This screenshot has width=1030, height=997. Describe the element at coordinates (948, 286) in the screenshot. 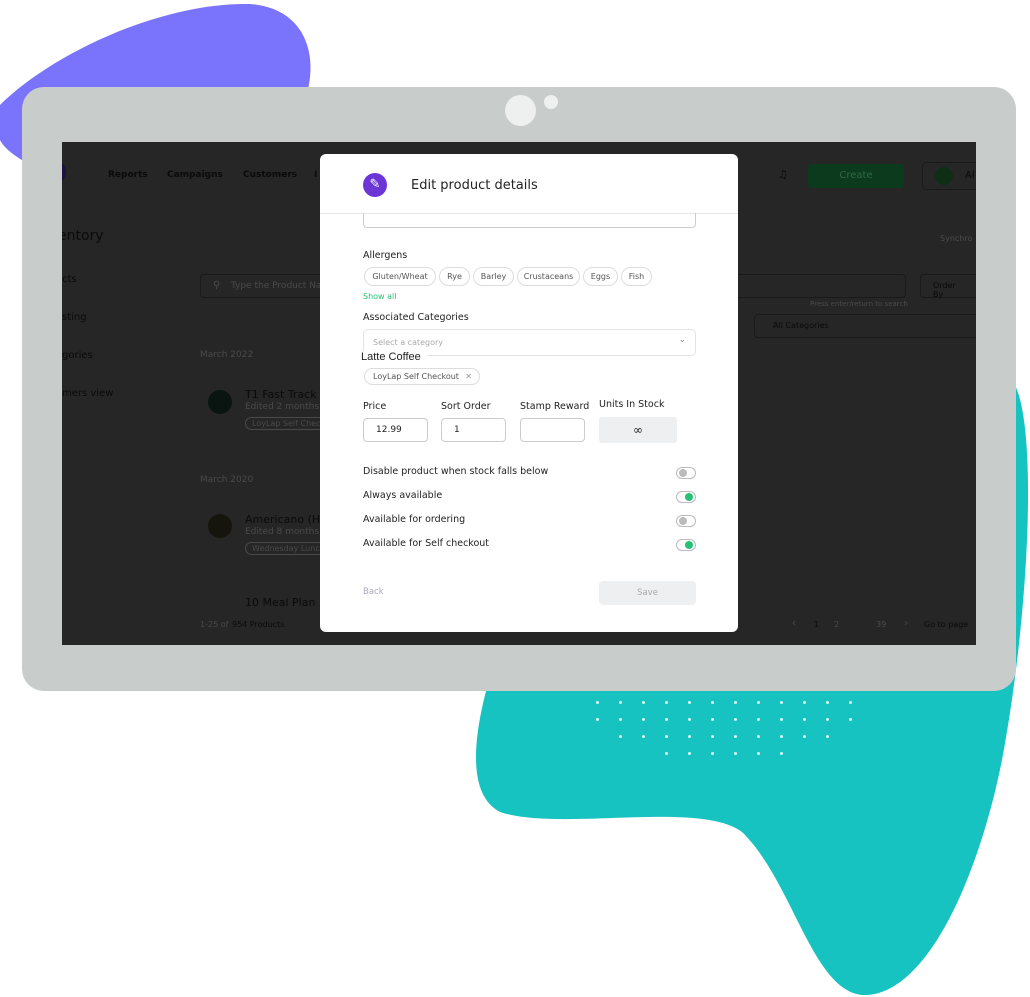

I see `order-by-select: Order By` at that location.